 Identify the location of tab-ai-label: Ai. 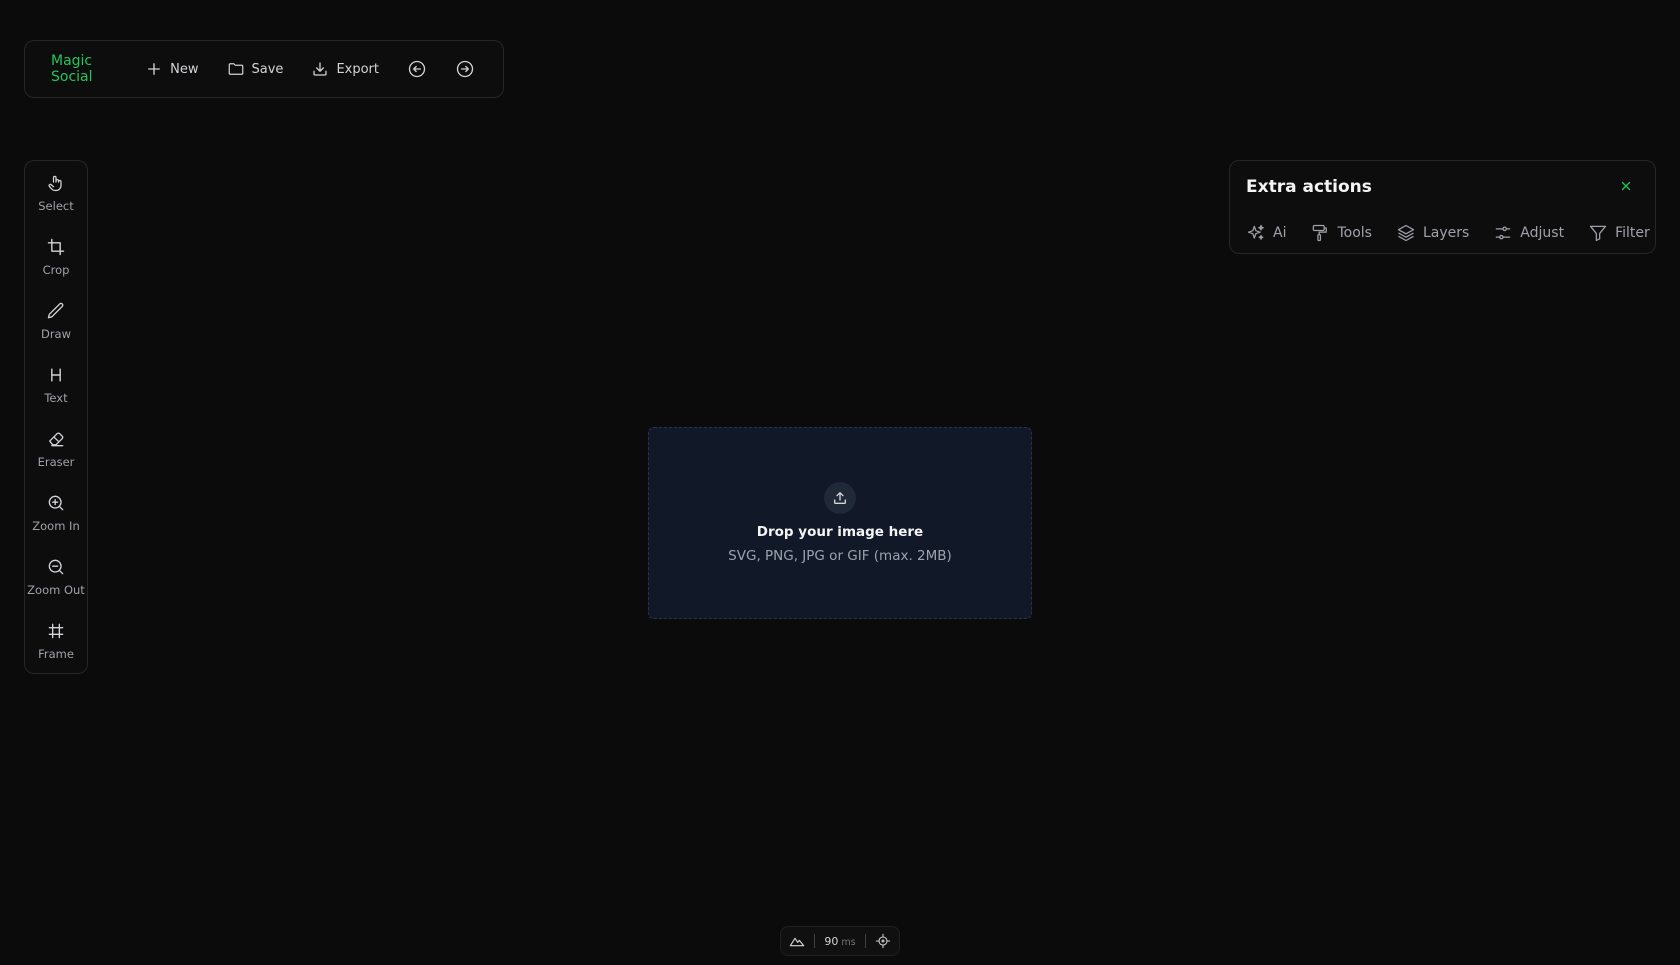
(1280, 233).